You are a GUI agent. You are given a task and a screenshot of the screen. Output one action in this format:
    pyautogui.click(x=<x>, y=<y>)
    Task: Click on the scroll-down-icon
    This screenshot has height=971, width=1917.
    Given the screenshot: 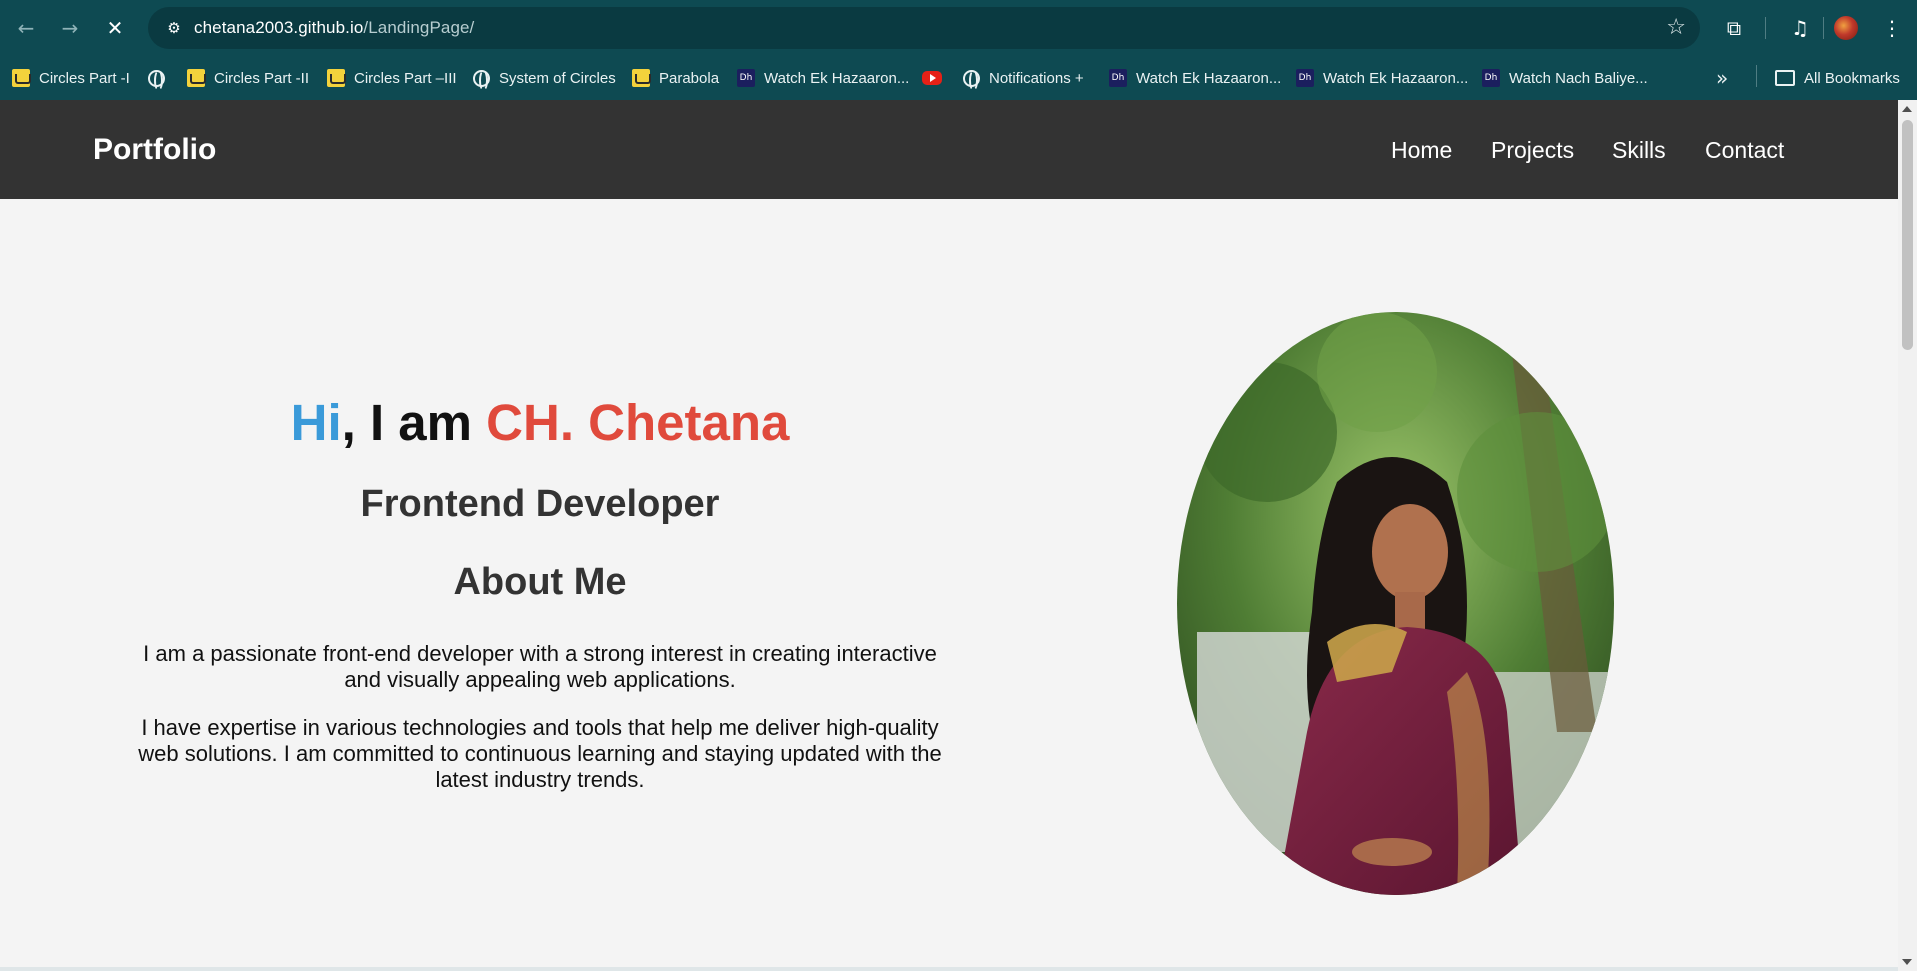 What is the action you would take?
    pyautogui.click(x=1907, y=962)
    